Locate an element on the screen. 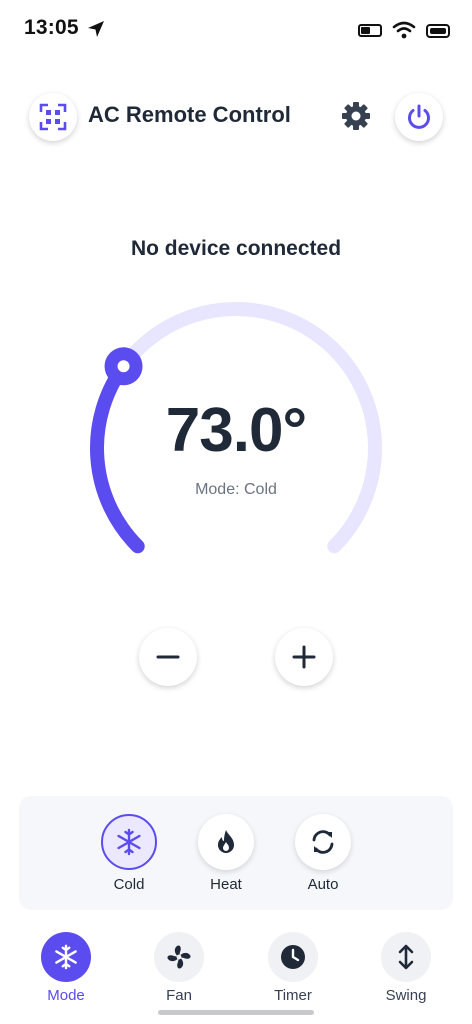  decrease-temp-button is located at coordinates (168, 657).